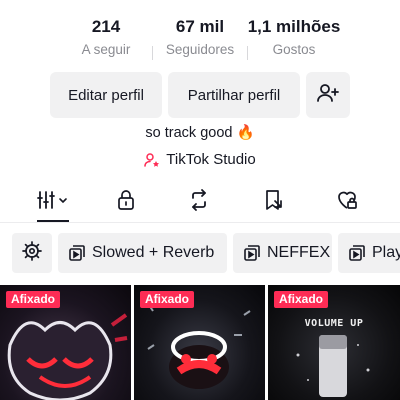  I want to click on tab-saved, so click(274, 202).